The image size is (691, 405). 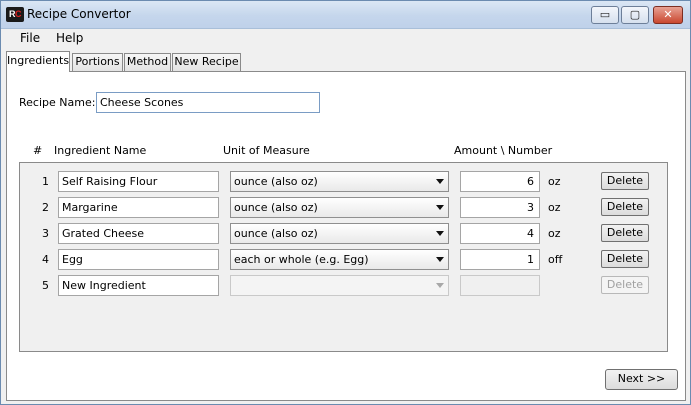 I want to click on amount-input: 1, so click(x=500, y=259).